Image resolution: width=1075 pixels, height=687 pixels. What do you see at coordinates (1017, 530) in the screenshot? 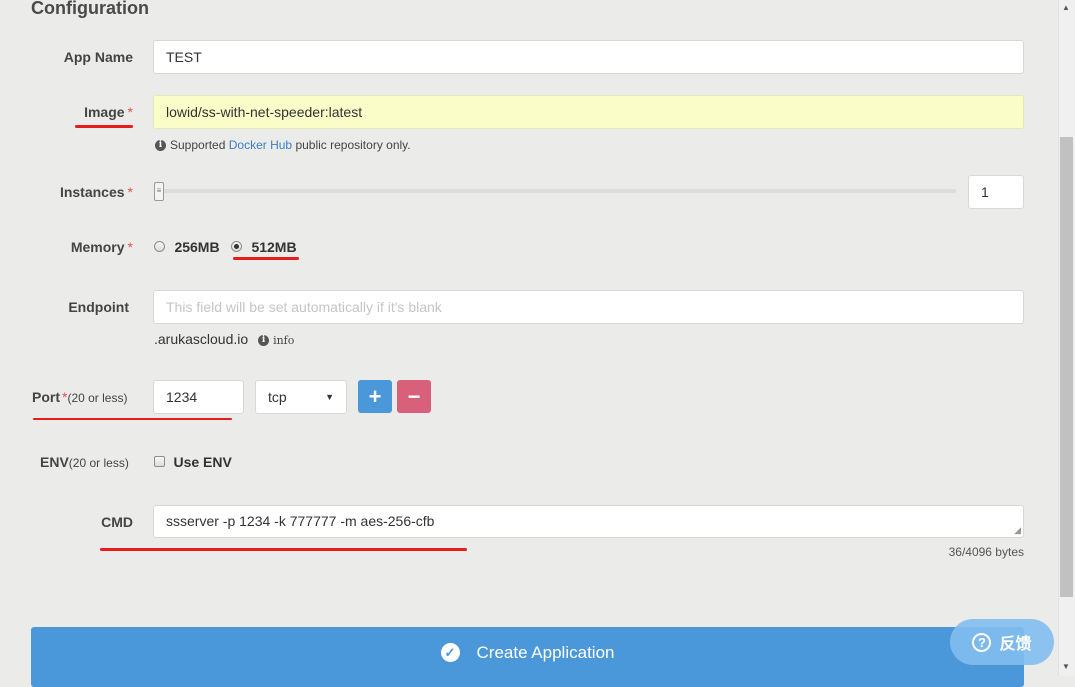
I see `resize-handle-icon: ◢` at bounding box center [1017, 530].